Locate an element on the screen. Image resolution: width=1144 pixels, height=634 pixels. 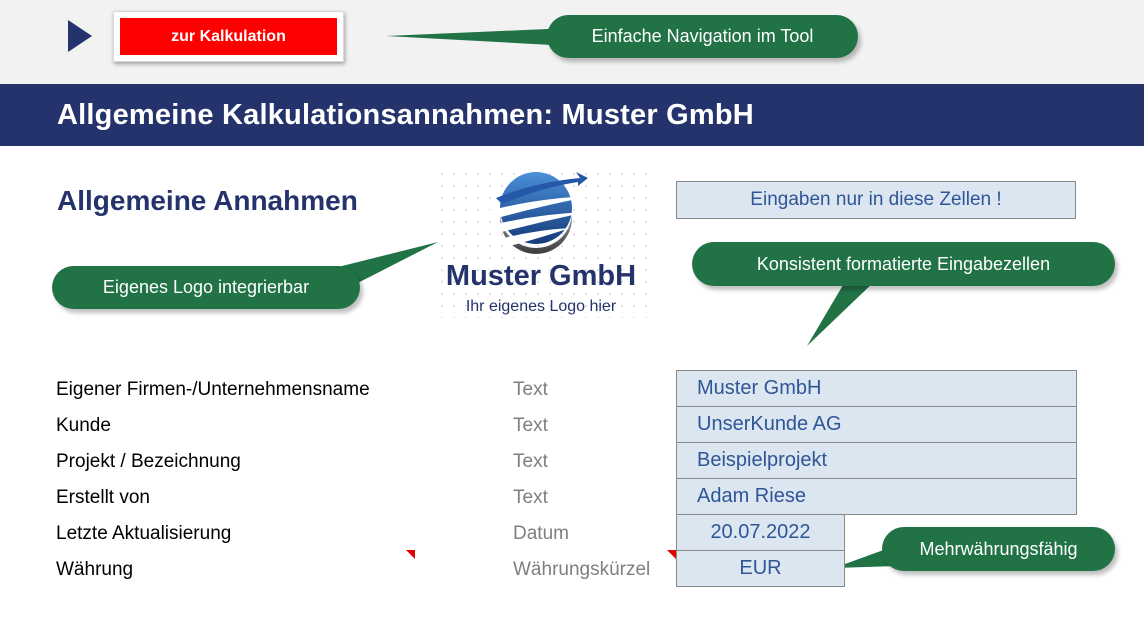
input-projekt: Beispielprojekt is located at coordinates (876, 460).